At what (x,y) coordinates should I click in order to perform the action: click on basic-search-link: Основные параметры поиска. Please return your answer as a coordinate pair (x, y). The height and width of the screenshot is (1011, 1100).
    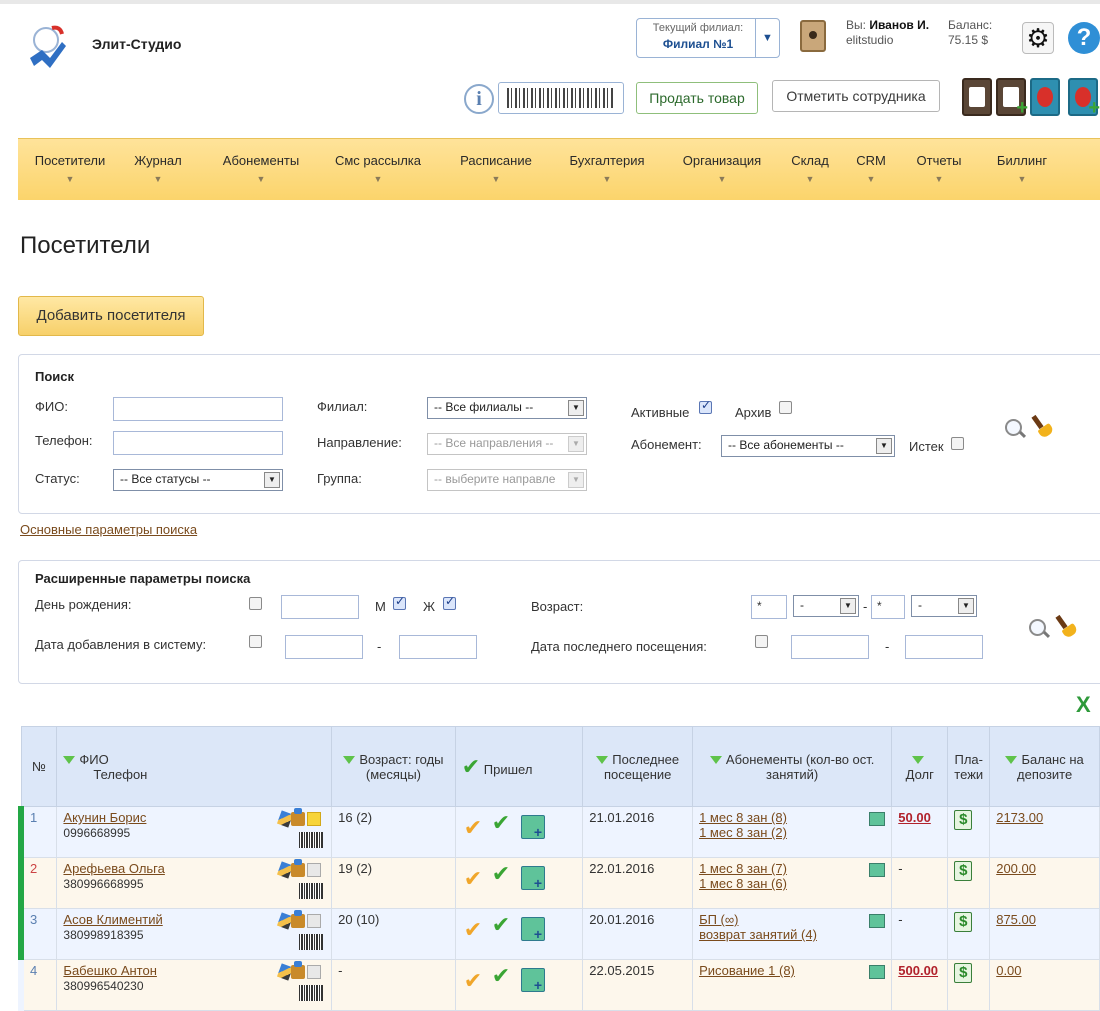
    Looking at the image, I should click on (108, 529).